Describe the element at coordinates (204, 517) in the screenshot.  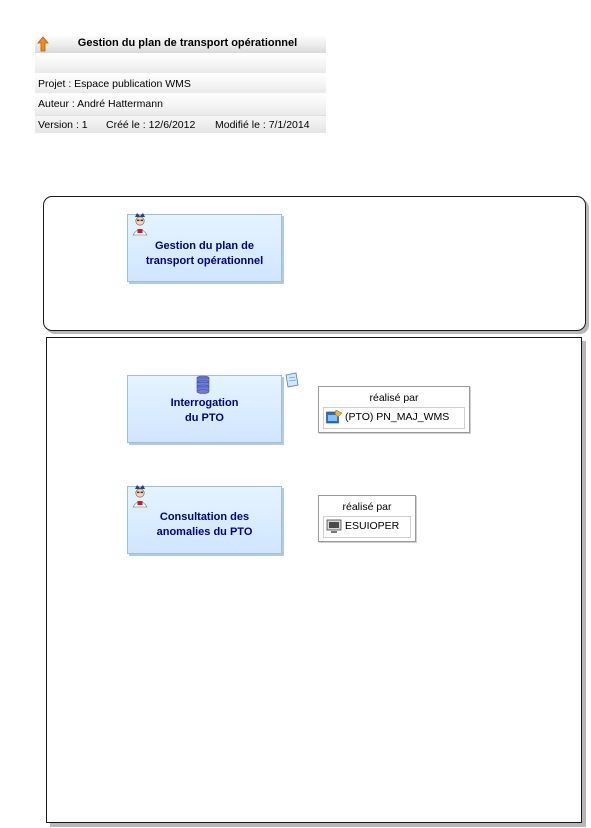
I see `process-label-line1: Consultation des` at that location.